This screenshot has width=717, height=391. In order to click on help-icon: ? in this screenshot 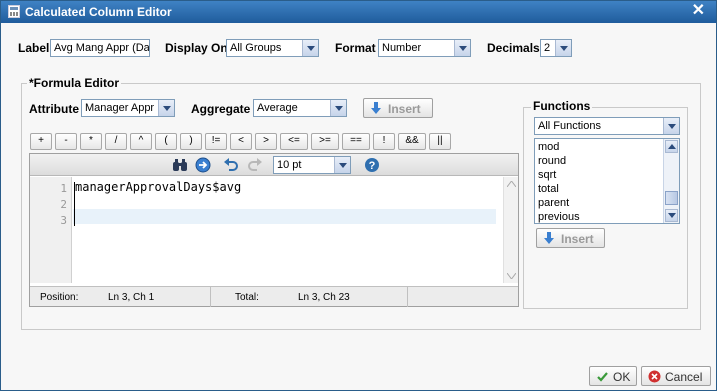, I will do `click(372, 165)`.